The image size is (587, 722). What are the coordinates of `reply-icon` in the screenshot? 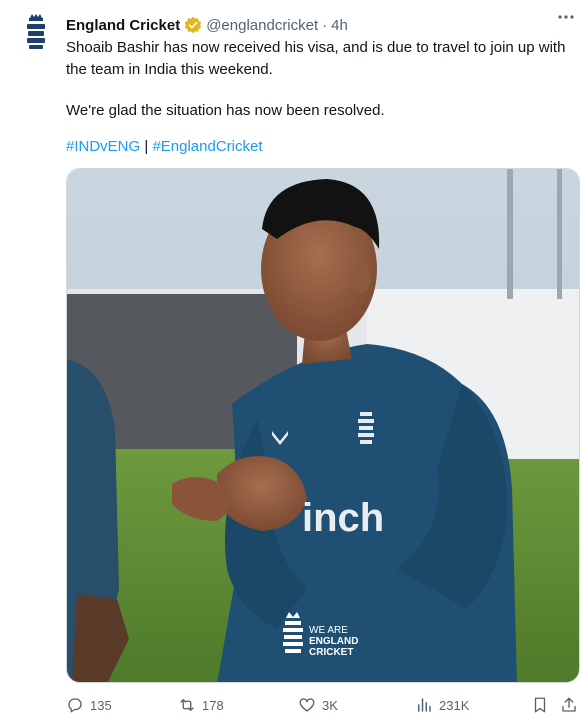 It's located at (75, 705).